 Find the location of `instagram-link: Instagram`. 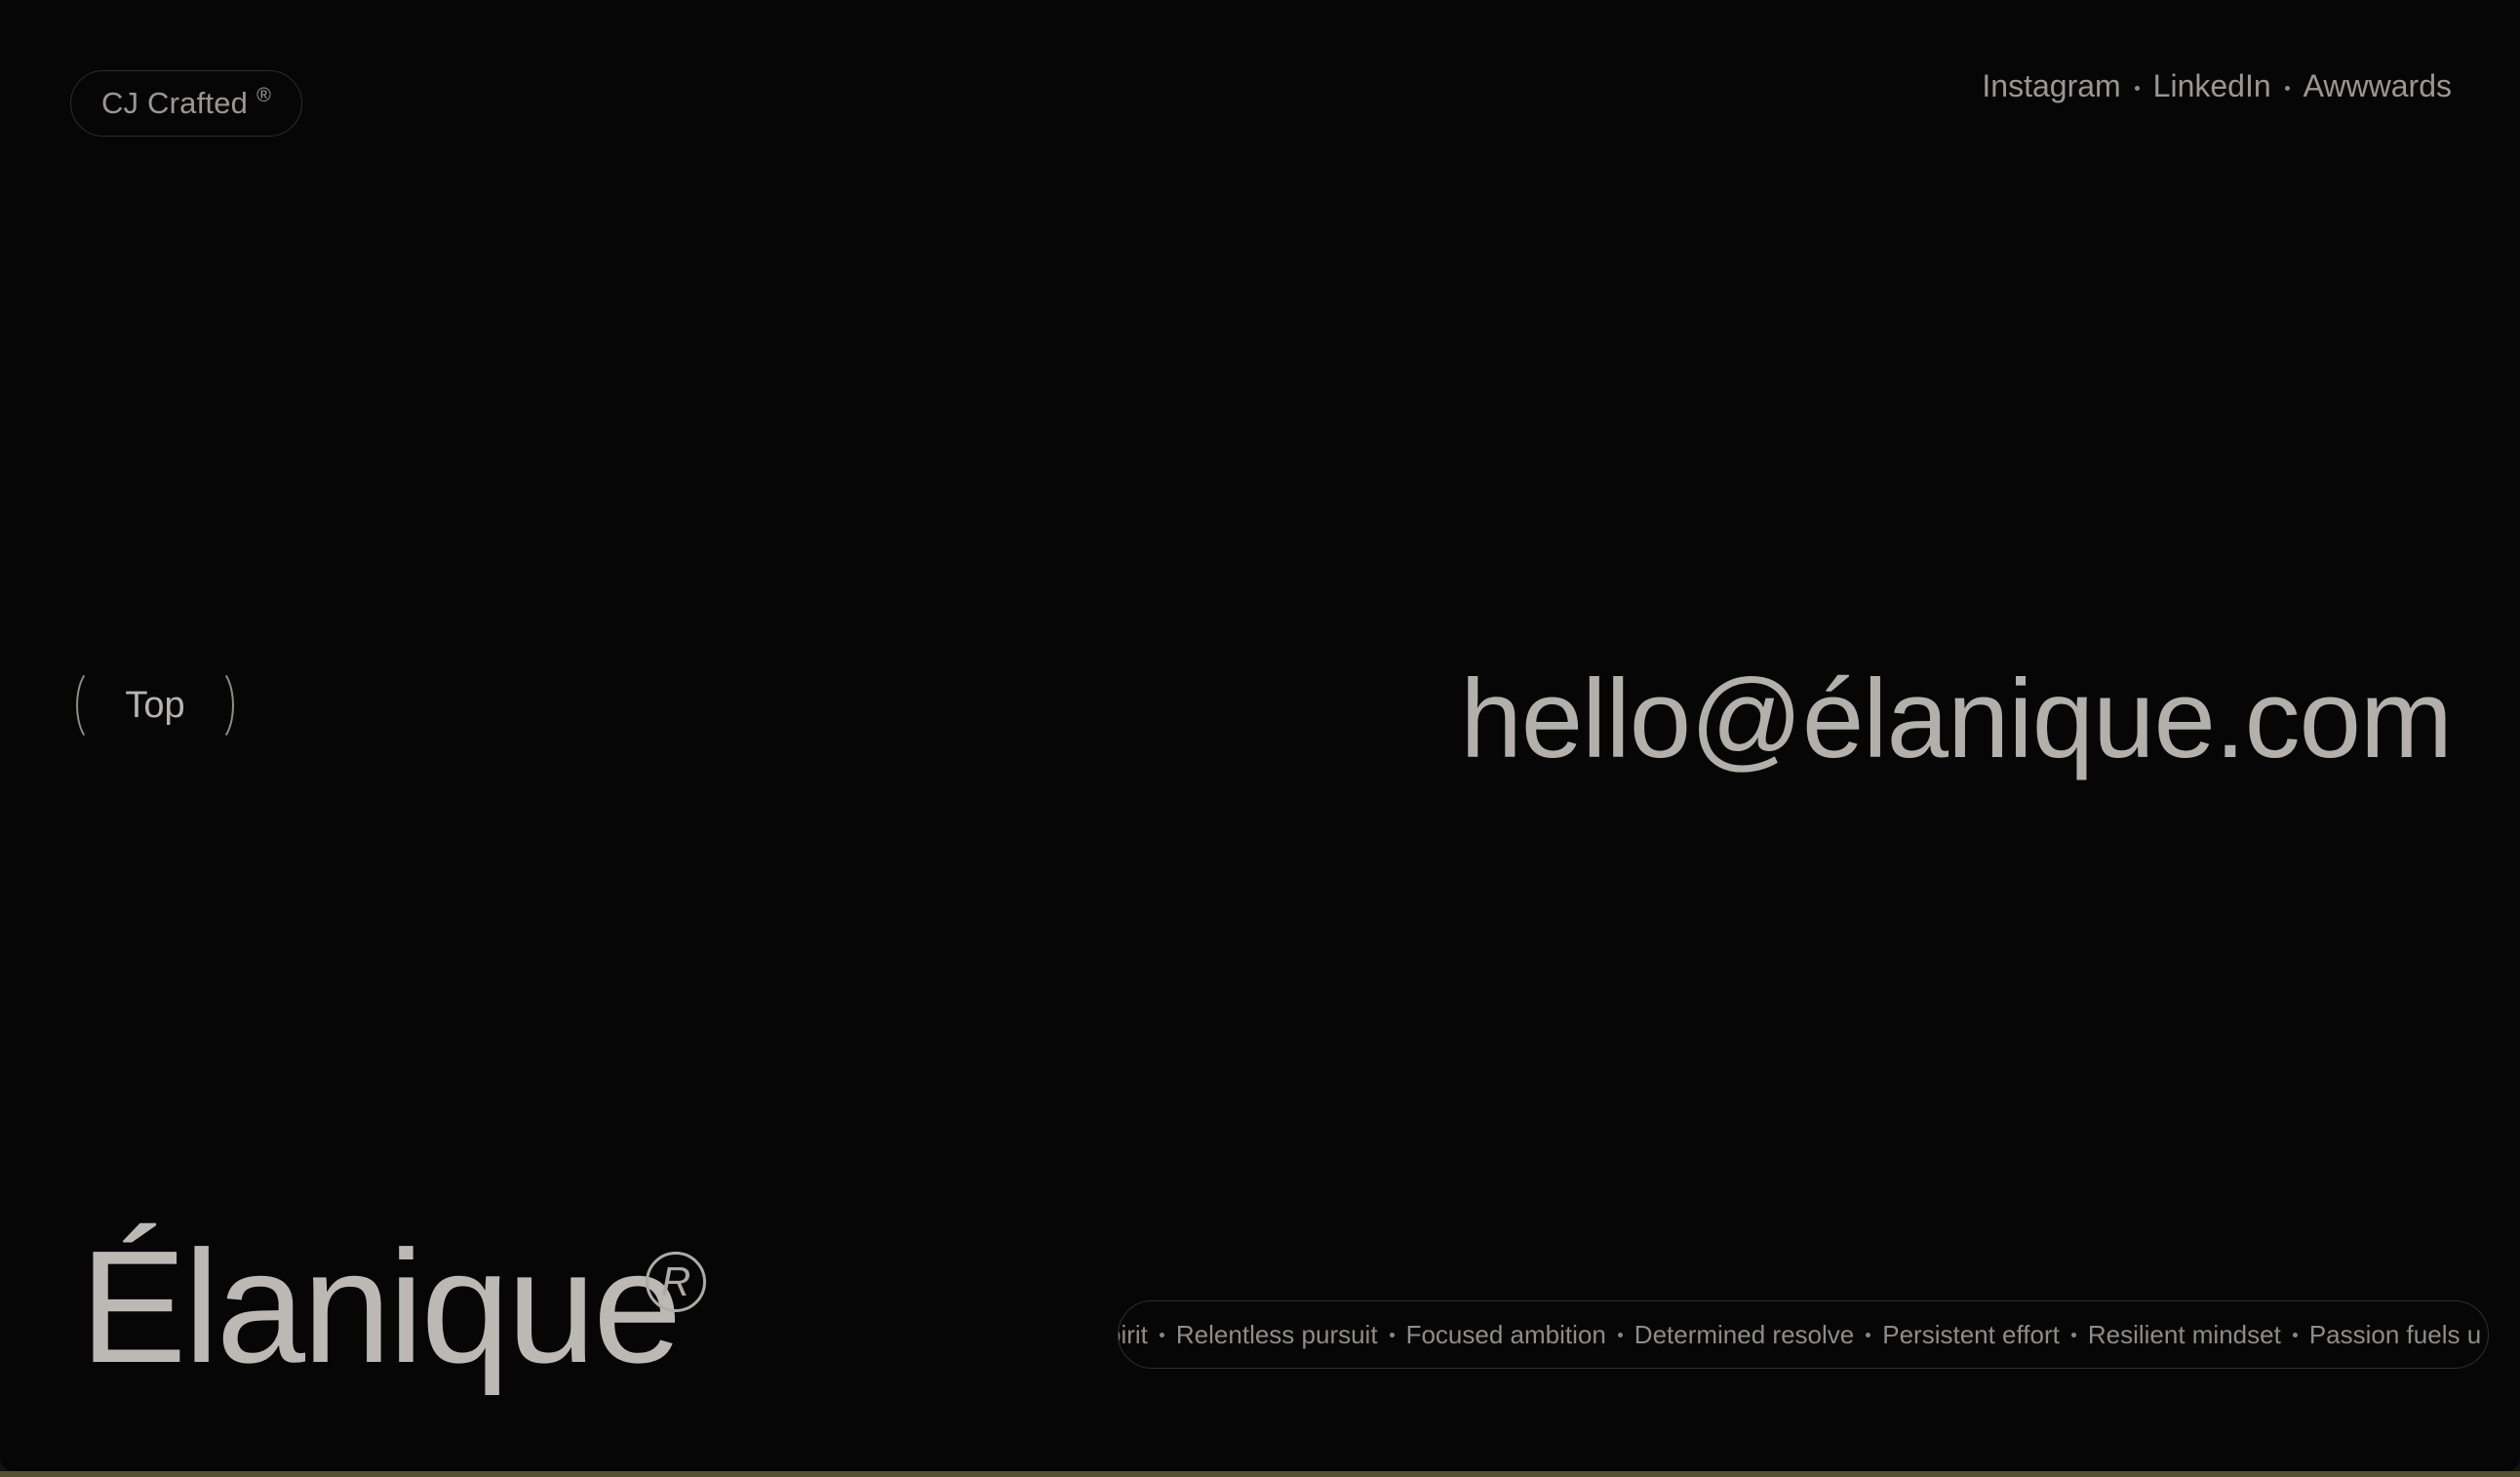

instagram-link: Instagram is located at coordinates (2051, 86).